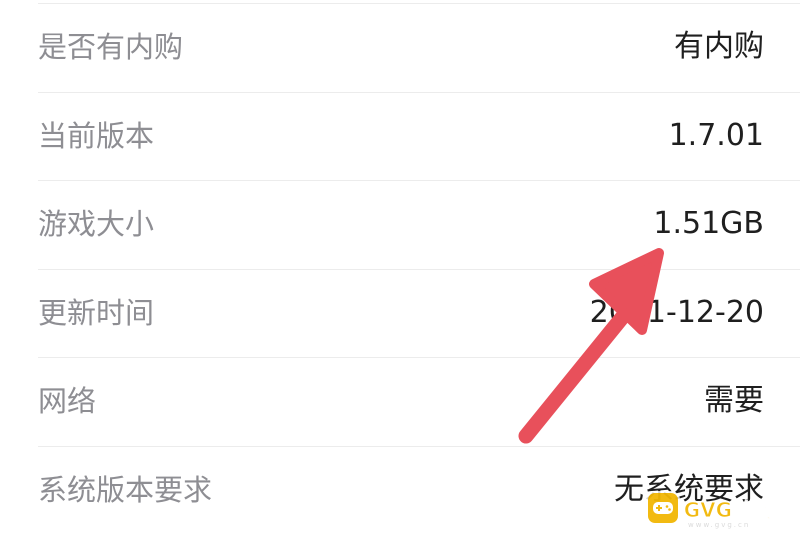  What do you see at coordinates (719, 525) in the screenshot?
I see `watermark-subtext: www.gvg.cn` at bounding box center [719, 525].